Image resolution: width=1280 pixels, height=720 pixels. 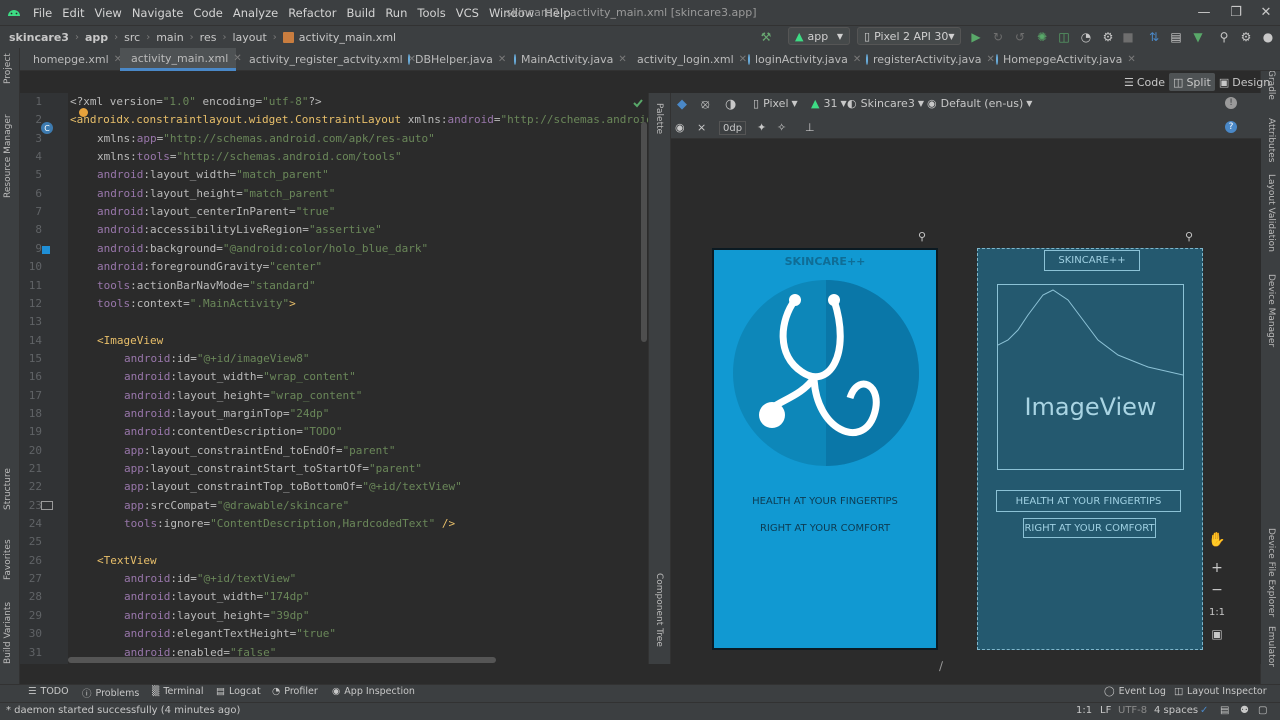 I want to click on account-icon: ●, so click(x=1268, y=37).